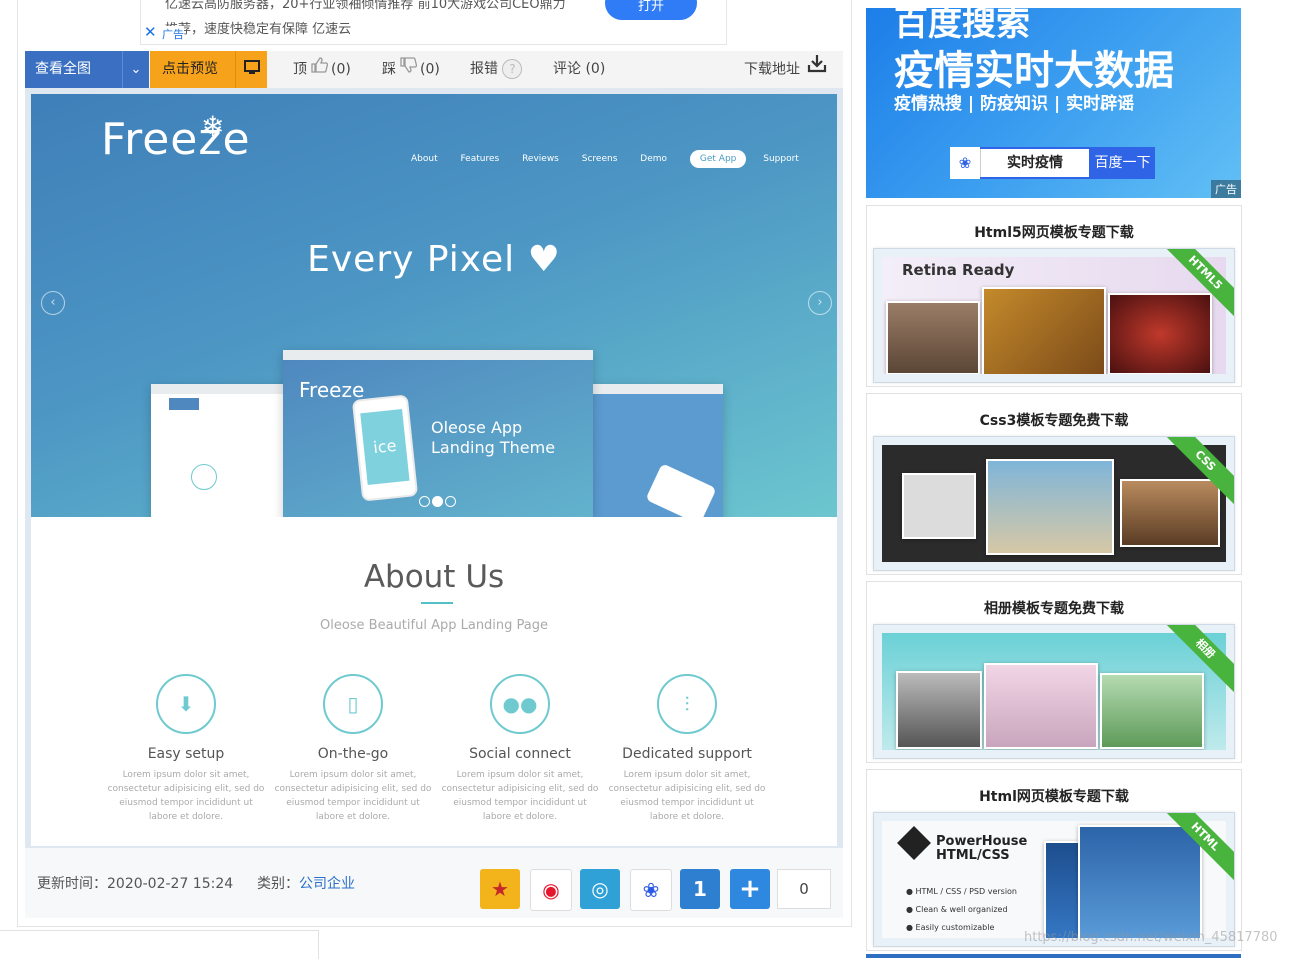  I want to click on thumb-heading: Retina Ready, so click(958, 270).